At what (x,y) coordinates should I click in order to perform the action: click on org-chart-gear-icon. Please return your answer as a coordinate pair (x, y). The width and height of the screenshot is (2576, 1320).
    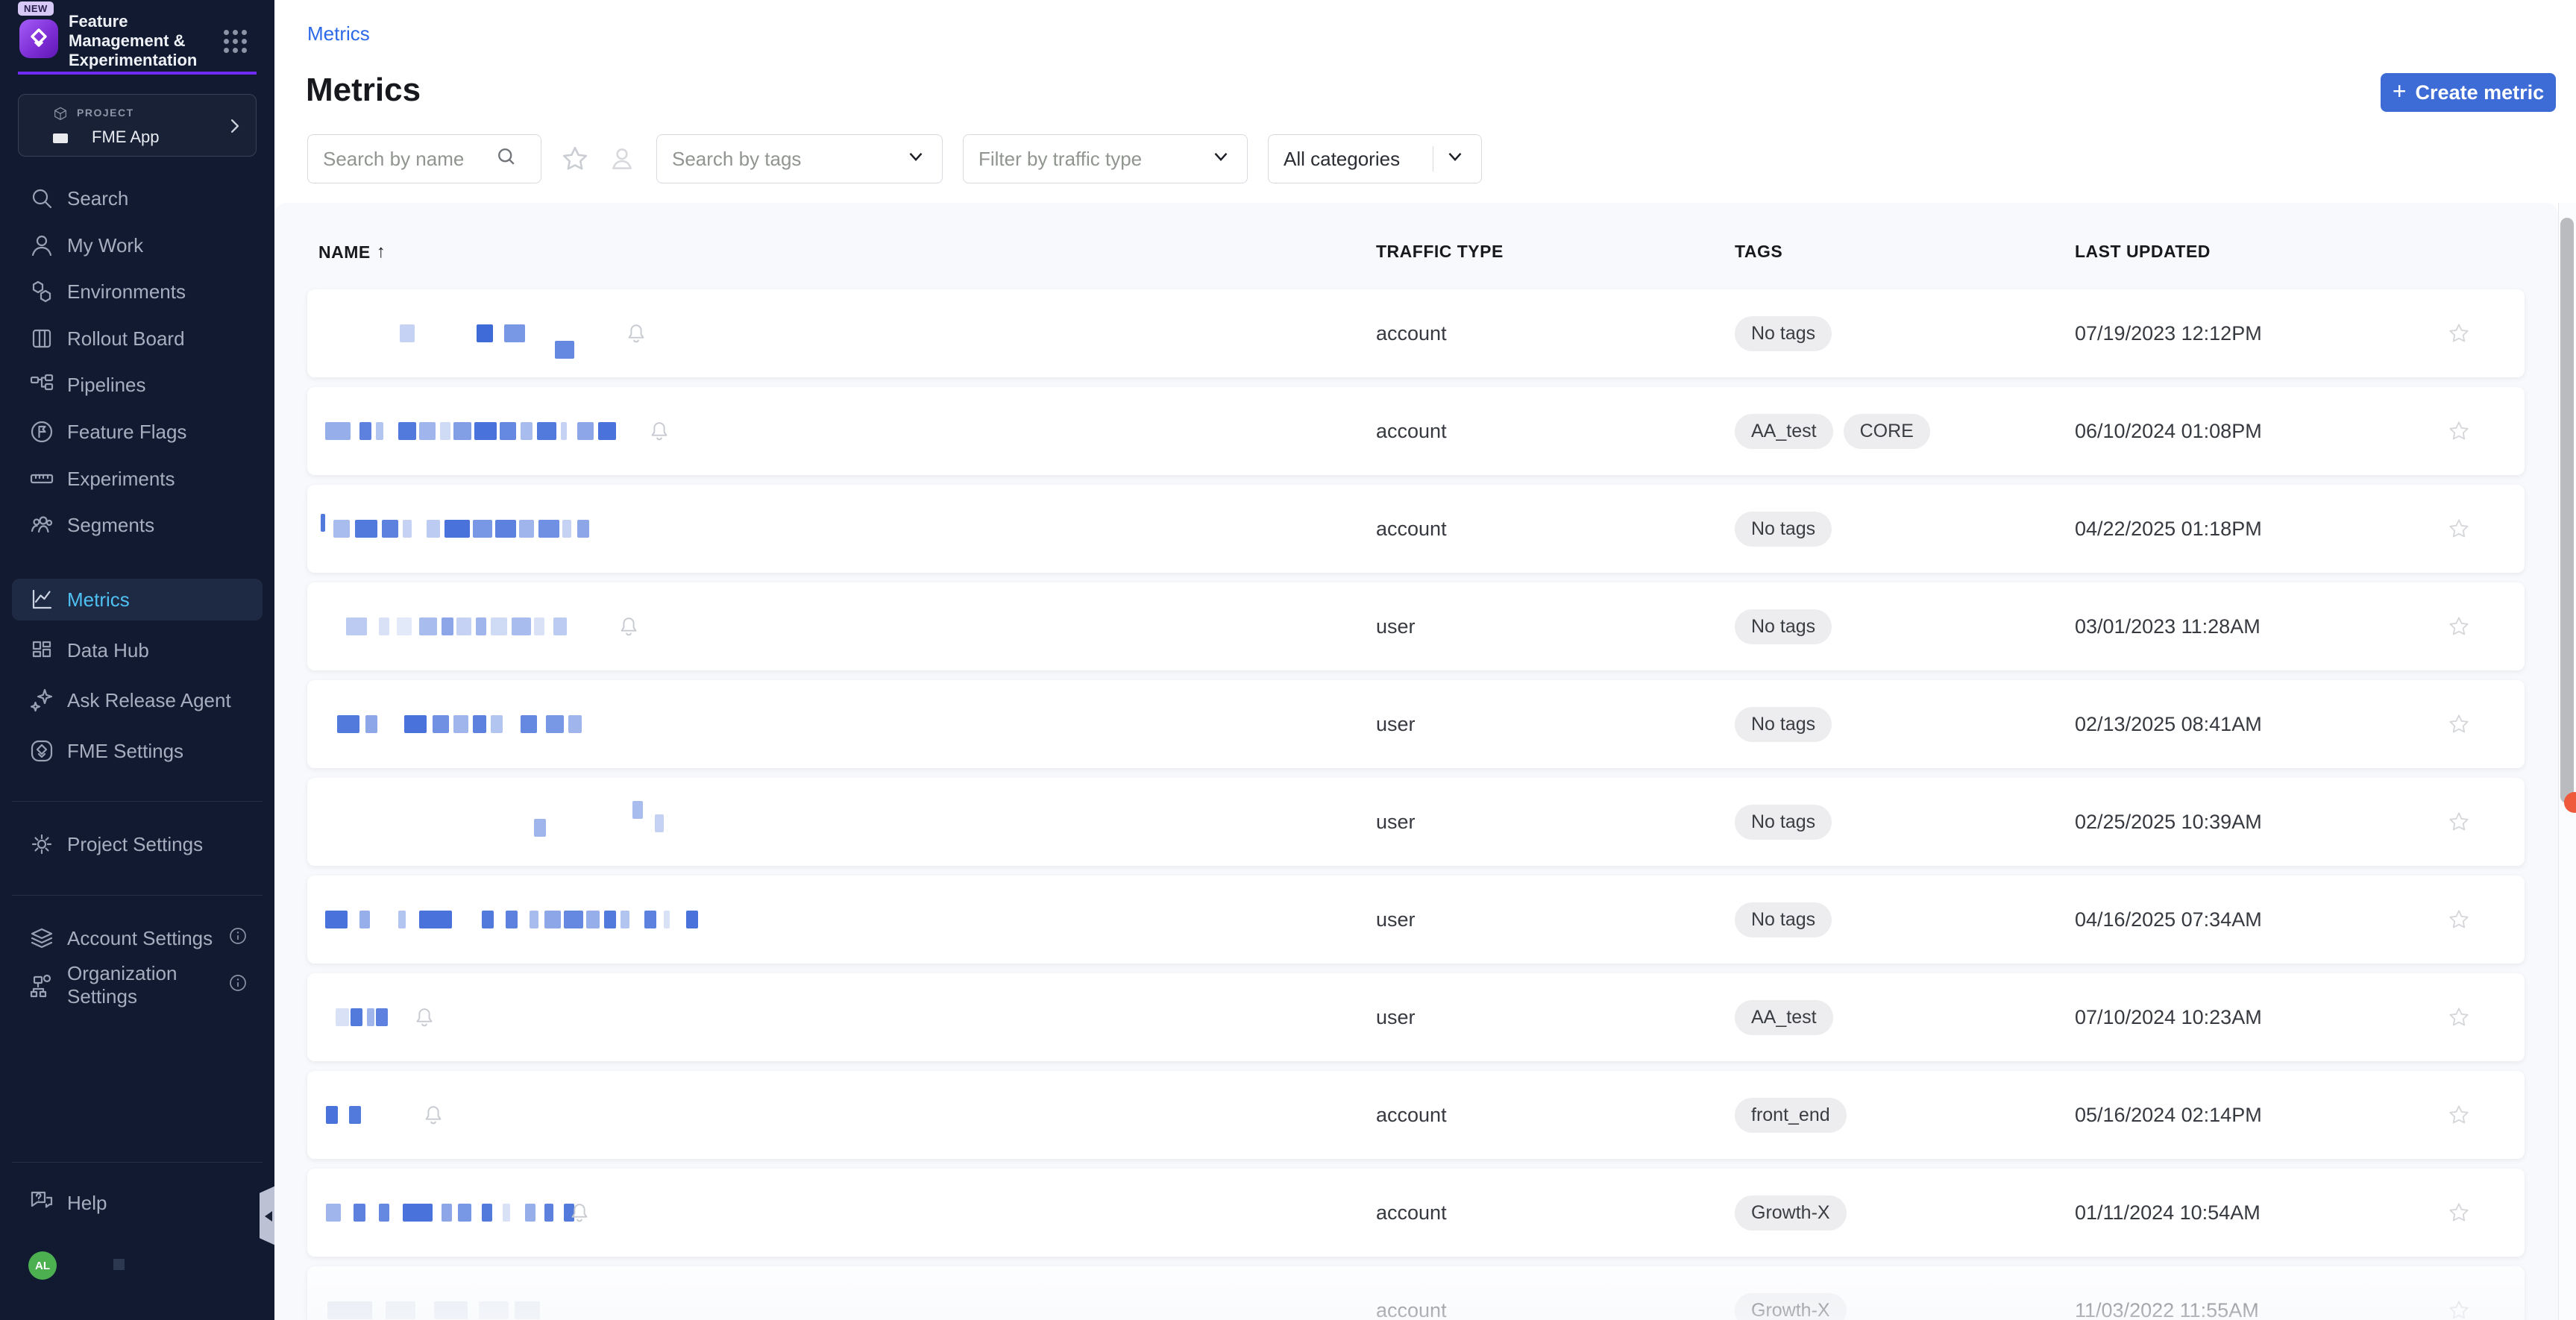
    Looking at the image, I should click on (42, 985).